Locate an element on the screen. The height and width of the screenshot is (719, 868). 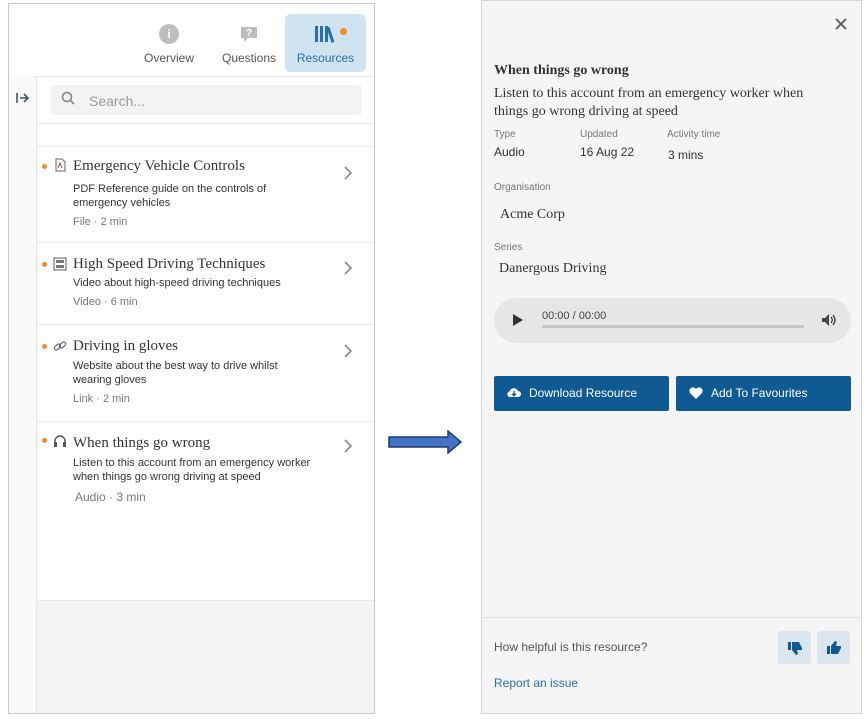
pdf-file-icon is located at coordinates (60, 165).